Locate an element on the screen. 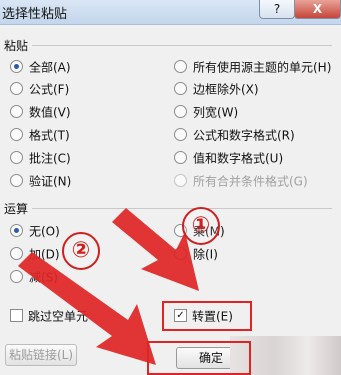  callout-1-badge: ① is located at coordinates (201, 226).